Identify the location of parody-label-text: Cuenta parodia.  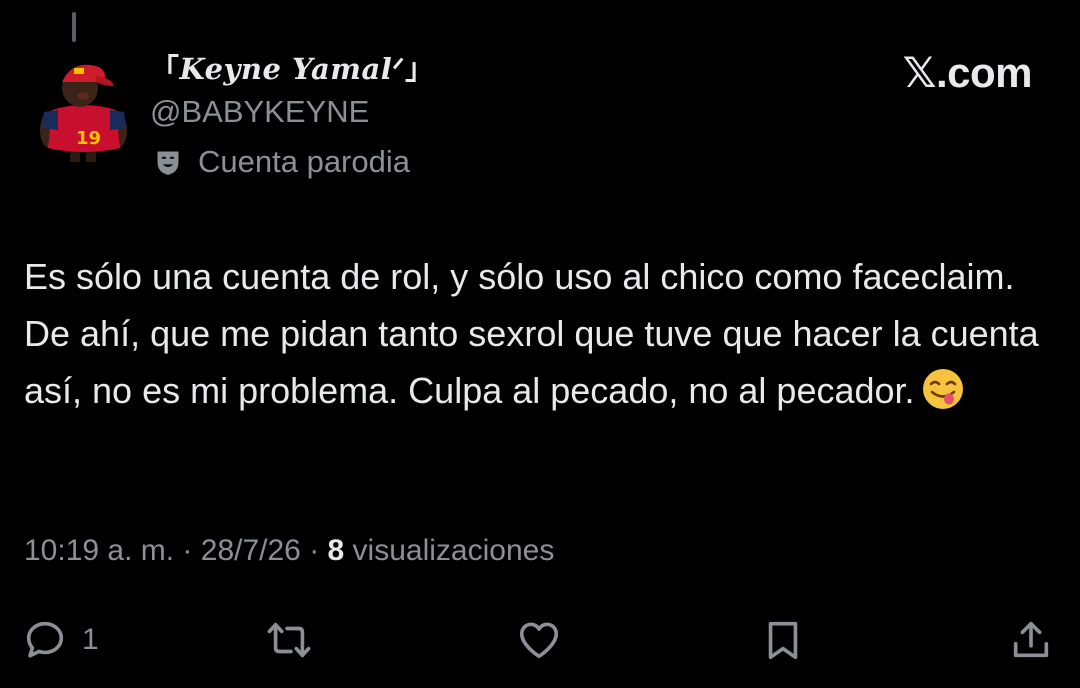
(304, 161).